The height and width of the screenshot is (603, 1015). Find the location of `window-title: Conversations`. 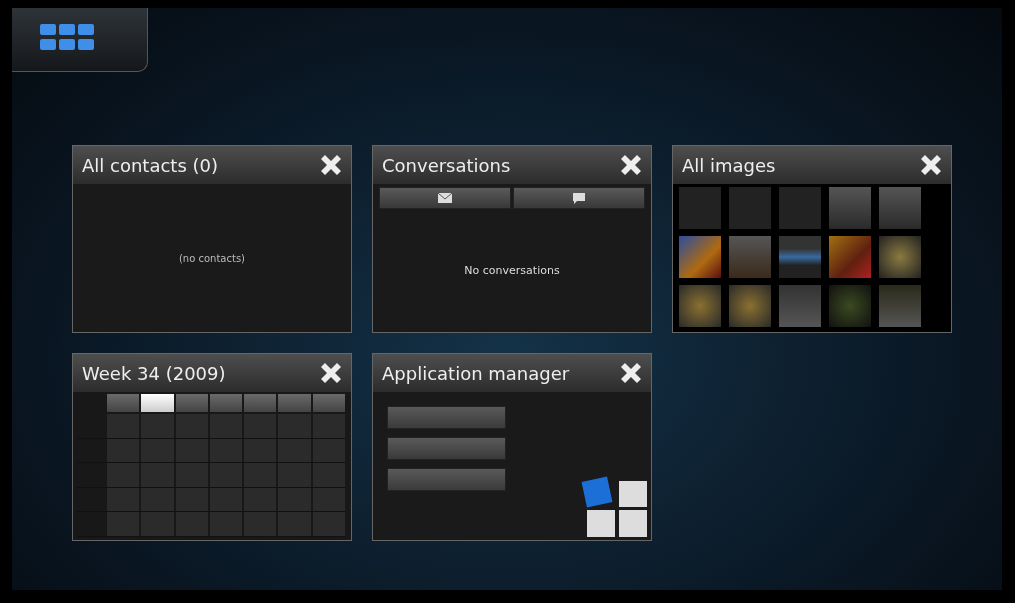

window-title: Conversations is located at coordinates (446, 165).